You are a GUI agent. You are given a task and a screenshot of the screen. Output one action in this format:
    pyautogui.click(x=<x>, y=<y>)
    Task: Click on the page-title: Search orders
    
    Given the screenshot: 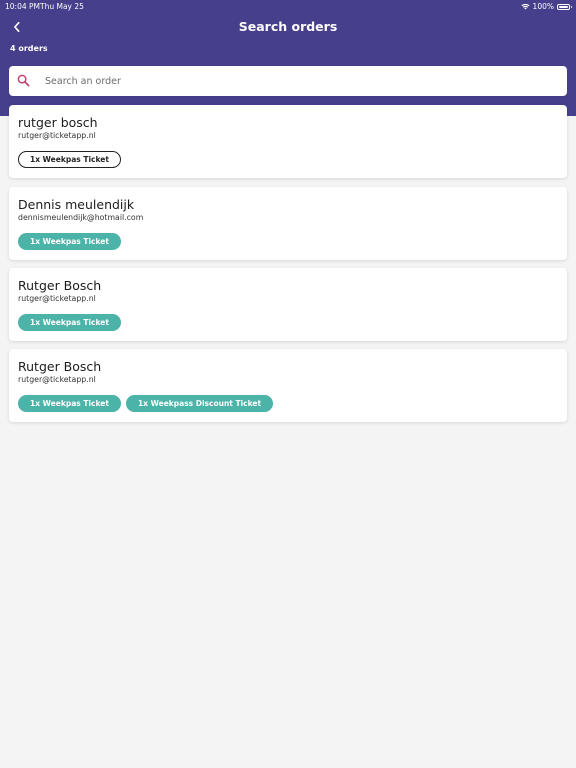 What is the action you would take?
    pyautogui.click(x=288, y=26)
    